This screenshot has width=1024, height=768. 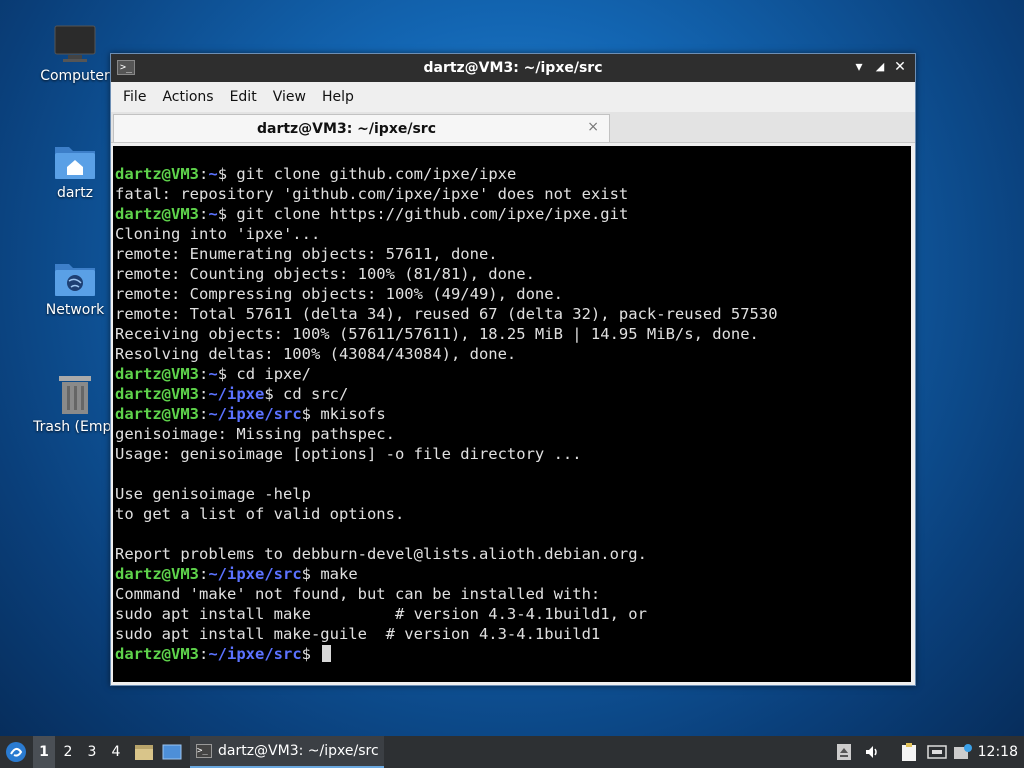 What do you see at coordinates (236, 394) in the screenshot?
I see `prompt-path: ~/ipxe` at bounding box center [236, 394].